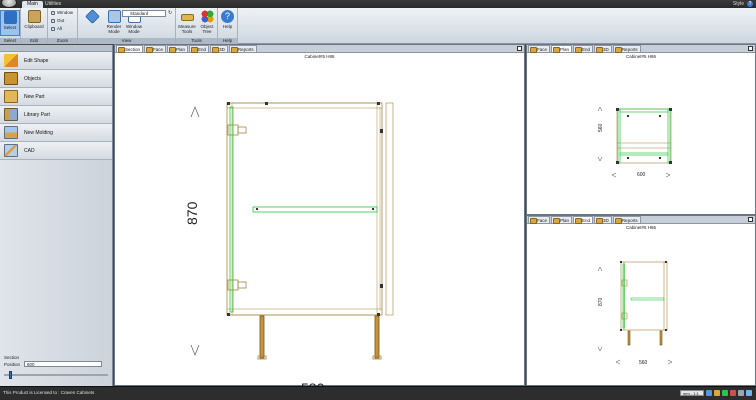 The image size is (756, 400). What do you see at coordinates (11, 60) in the screenshot?
I see `edit-shape-icon` at bounding box center [11, 60].